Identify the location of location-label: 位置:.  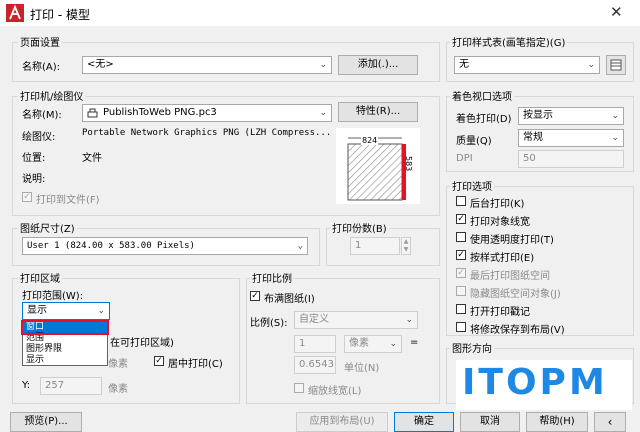
(34, 158).